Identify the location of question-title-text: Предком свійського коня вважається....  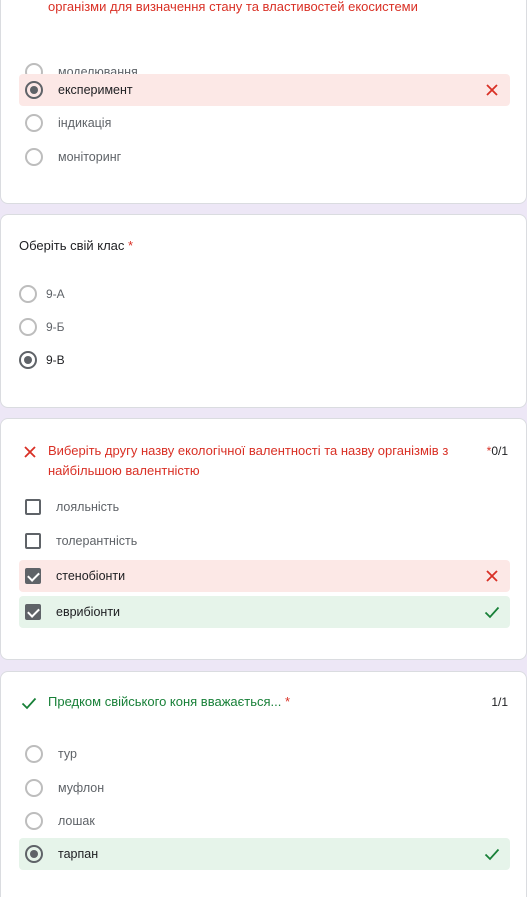
(165, 701).